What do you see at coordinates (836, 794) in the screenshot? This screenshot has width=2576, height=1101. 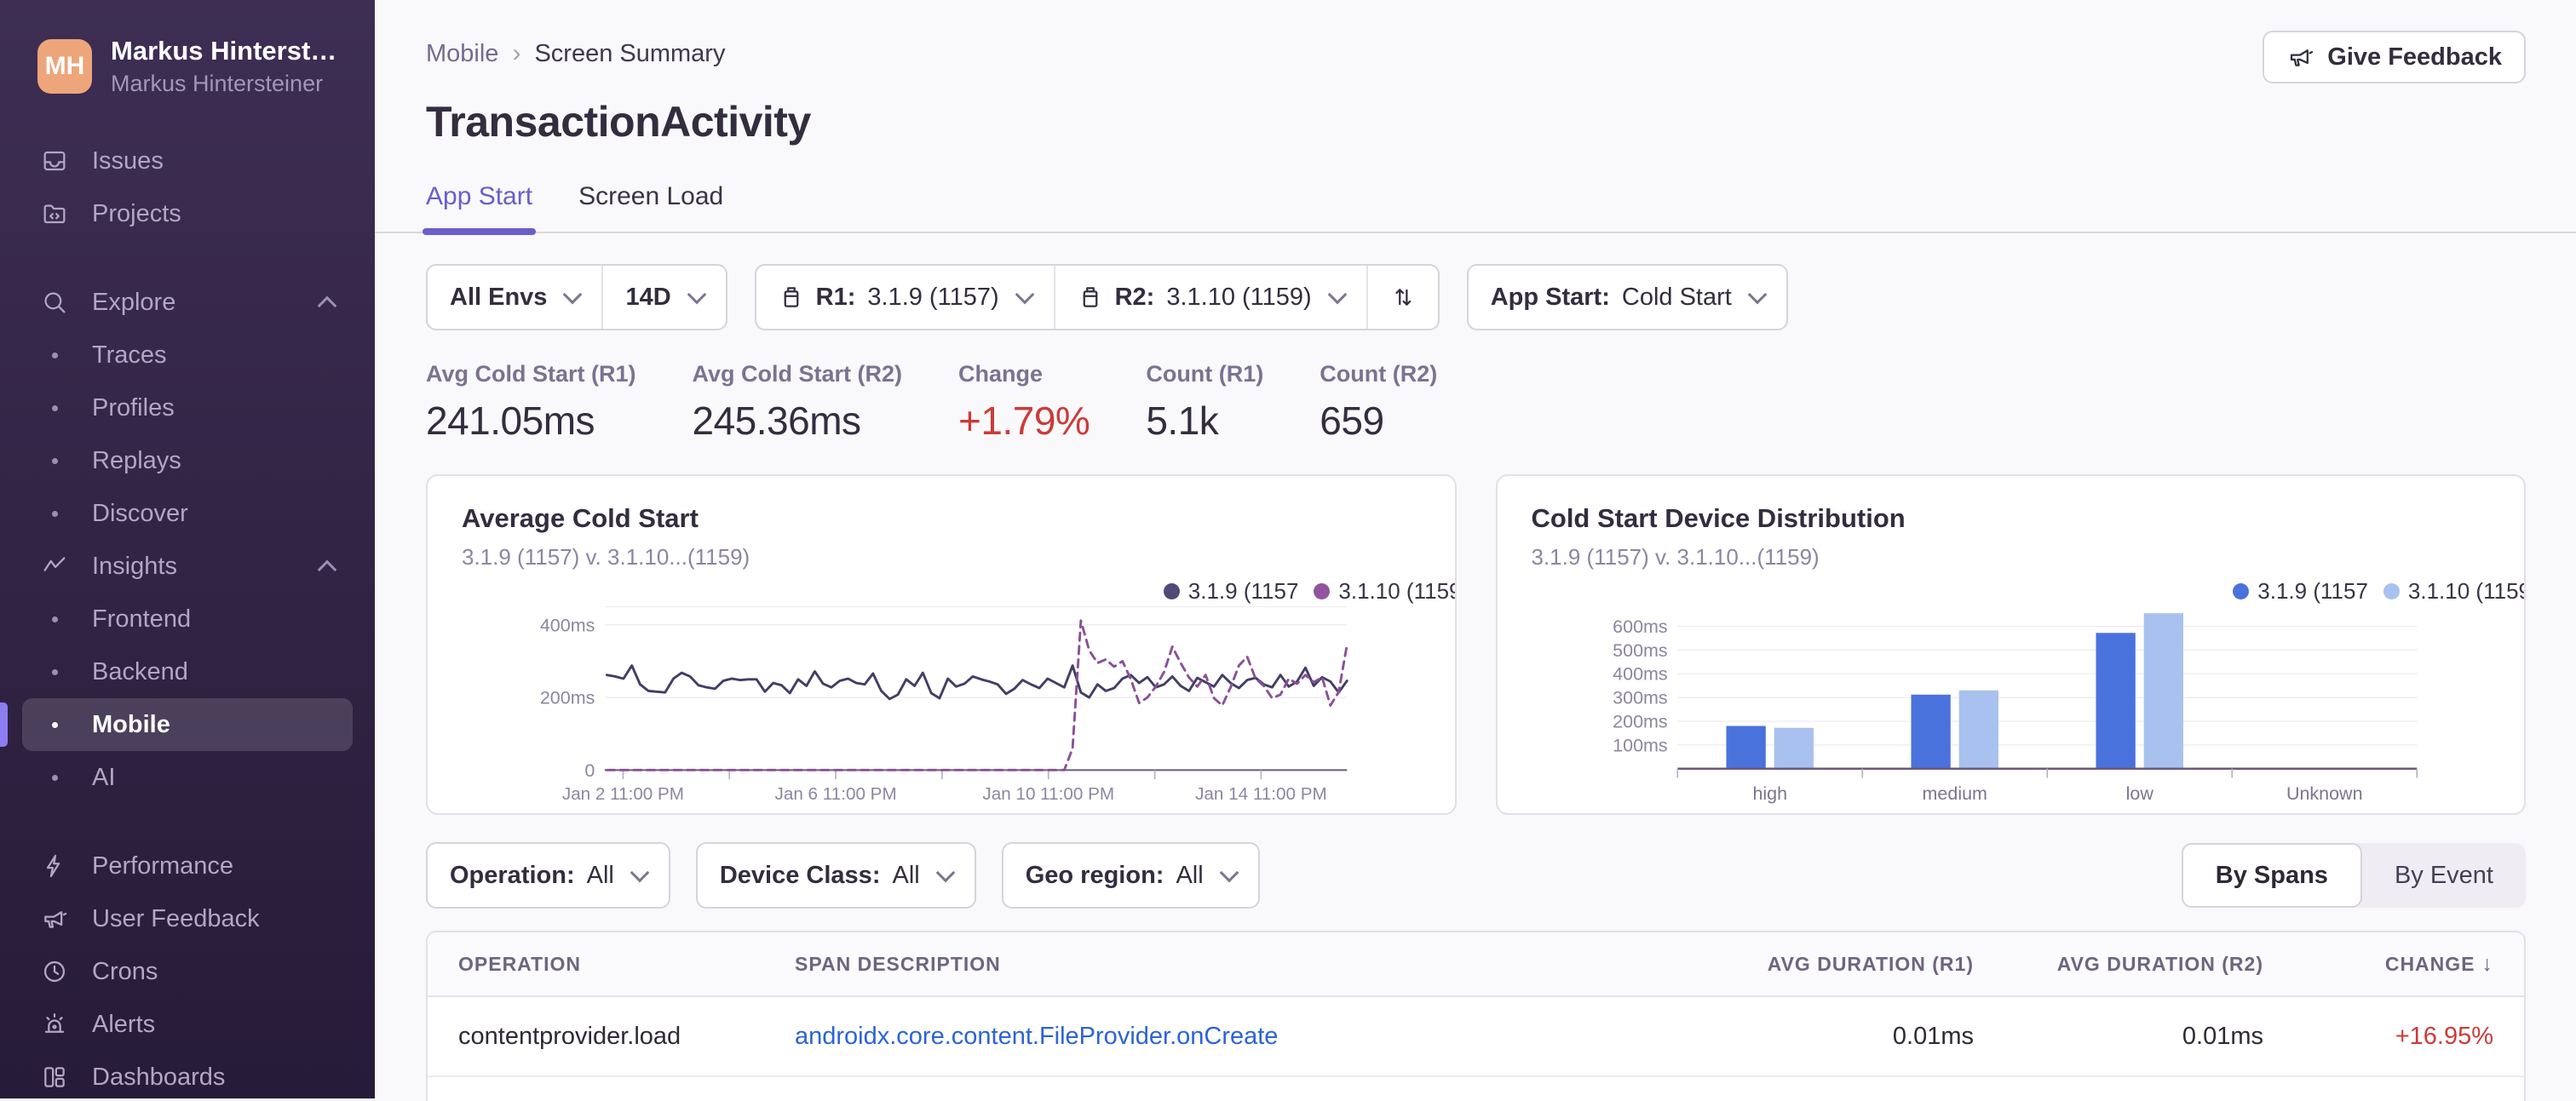 I see `svg-text: Jan 6 11:00 PM` at bounding box center [836, 794].